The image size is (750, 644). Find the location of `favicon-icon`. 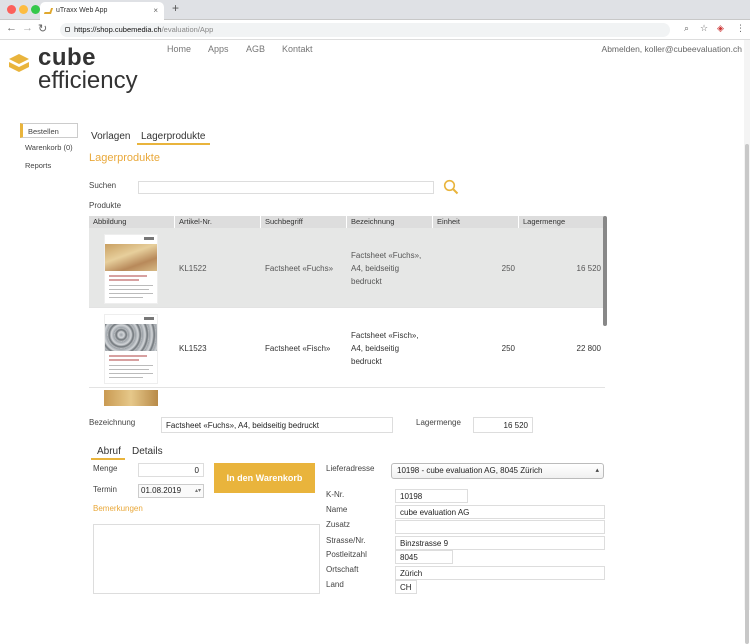

favicon-icon is located at coordinates (48, 11).